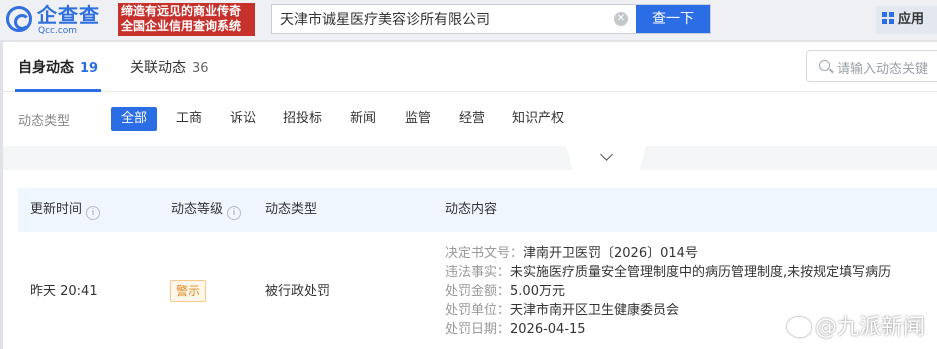 This screenshot has height=349, width=937. I want to click on filter-option-all: 全部, so click(134, 119).